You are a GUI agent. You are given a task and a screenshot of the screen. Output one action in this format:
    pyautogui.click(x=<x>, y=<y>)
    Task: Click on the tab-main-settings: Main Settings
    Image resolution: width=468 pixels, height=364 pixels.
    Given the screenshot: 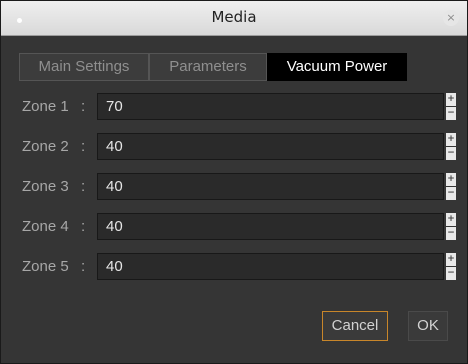 What is the action you would take?
    pyautogui.click(x=84, y=67)
    